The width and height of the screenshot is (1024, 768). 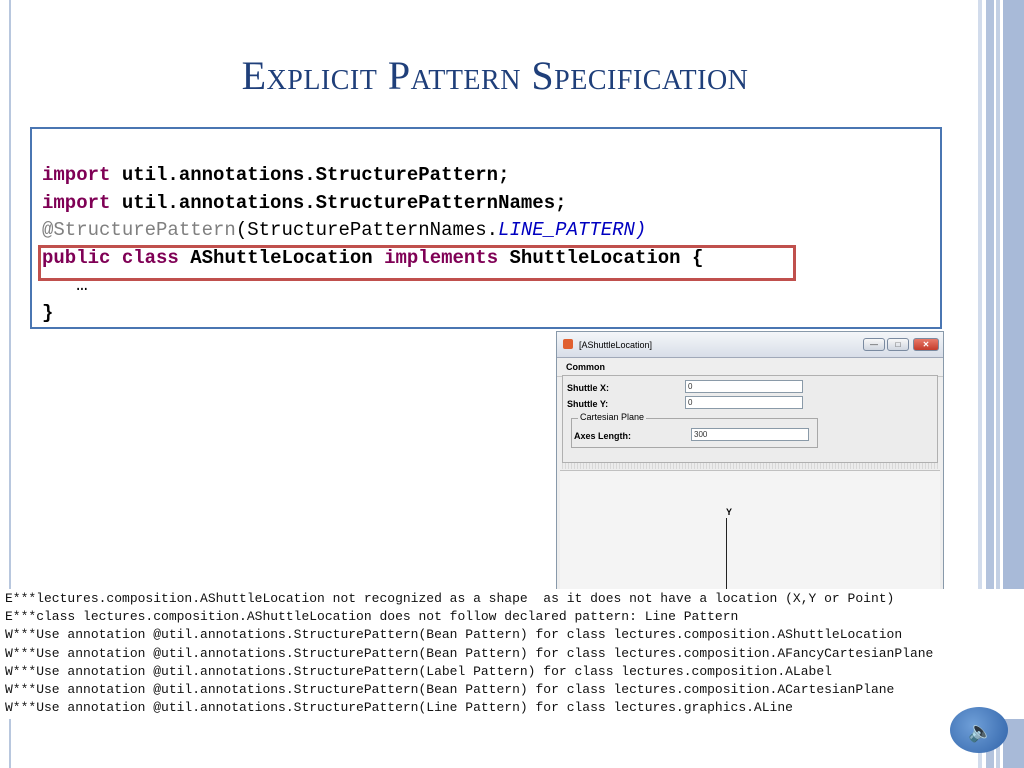 I want to click on speaker-icon: 🔈, so click(x=980, y=732).